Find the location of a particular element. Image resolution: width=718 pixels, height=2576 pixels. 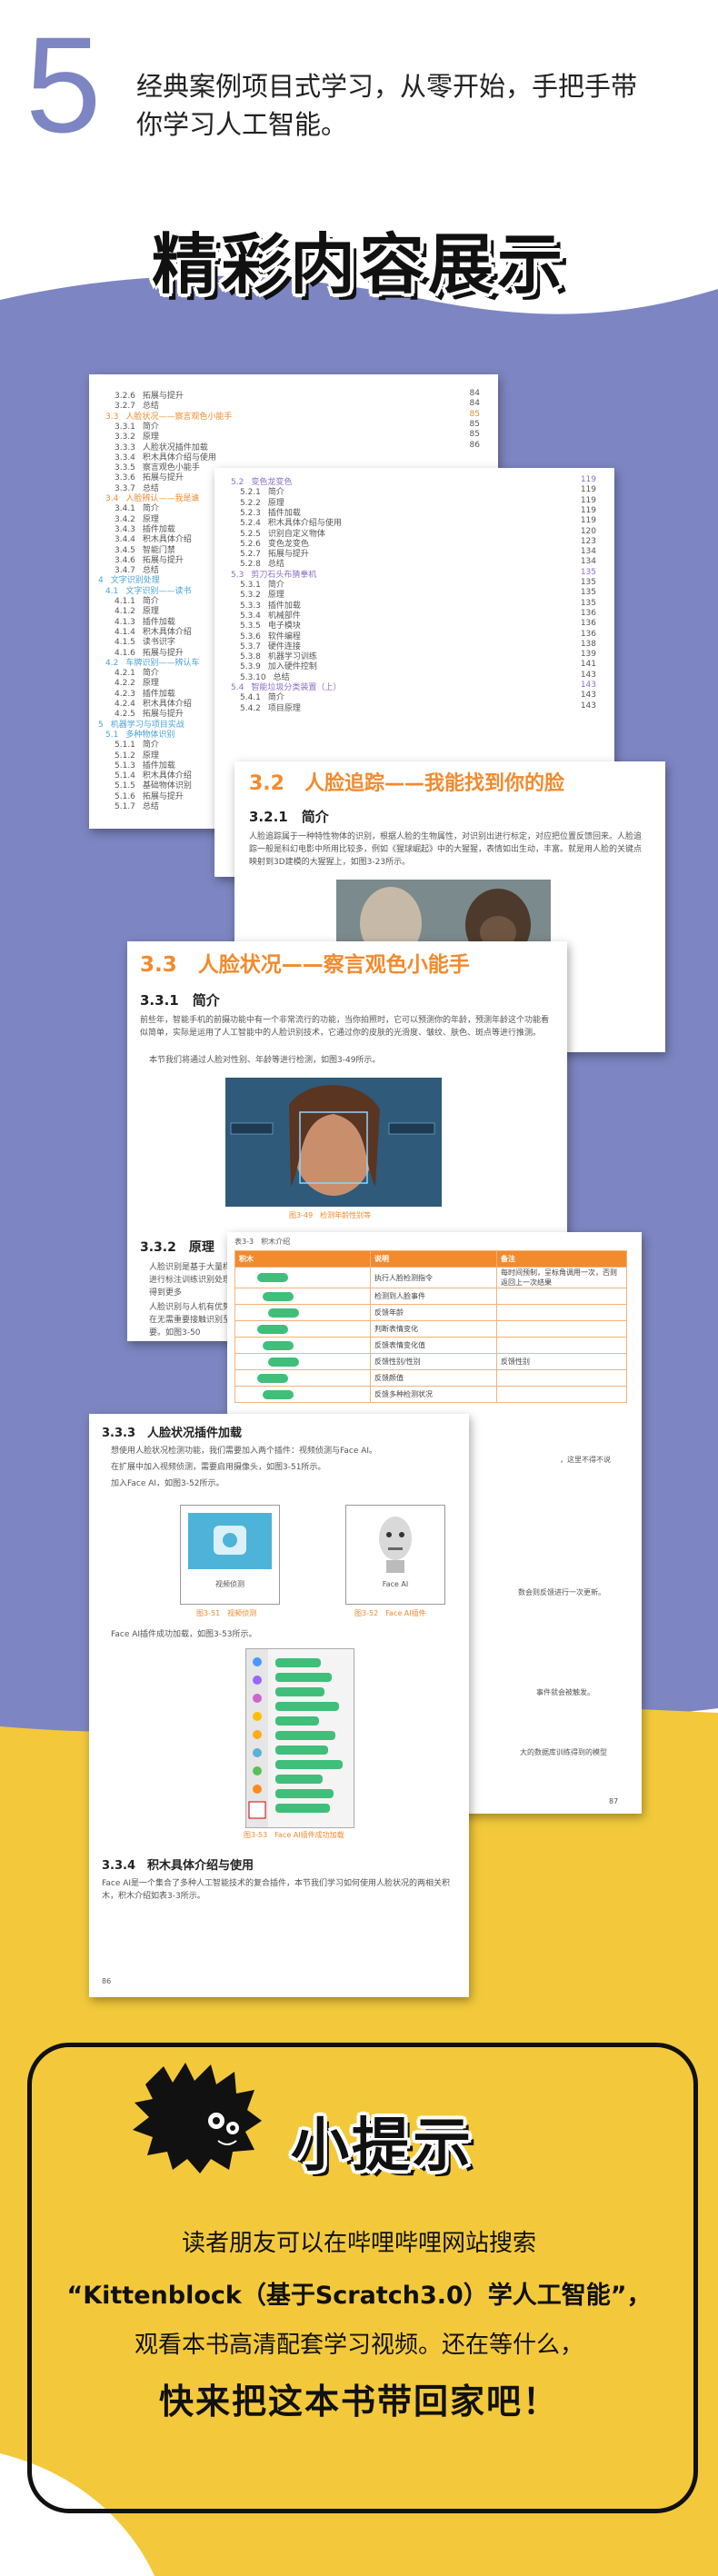

table-row: 检测到人脸事件 is located at coordinates (430, 1296).